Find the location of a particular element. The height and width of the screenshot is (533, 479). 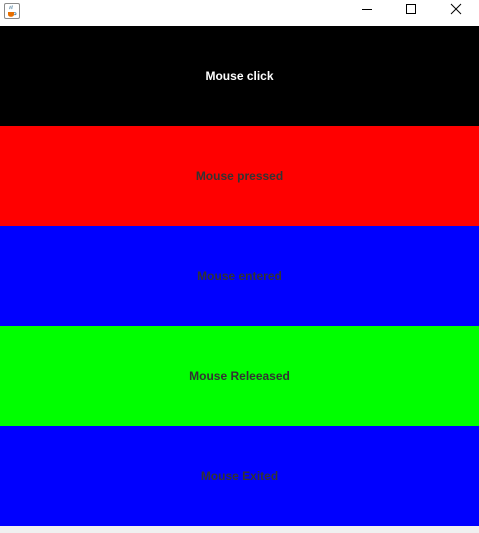

panel-label: Mouse entered is located at coordinates (239, 276).